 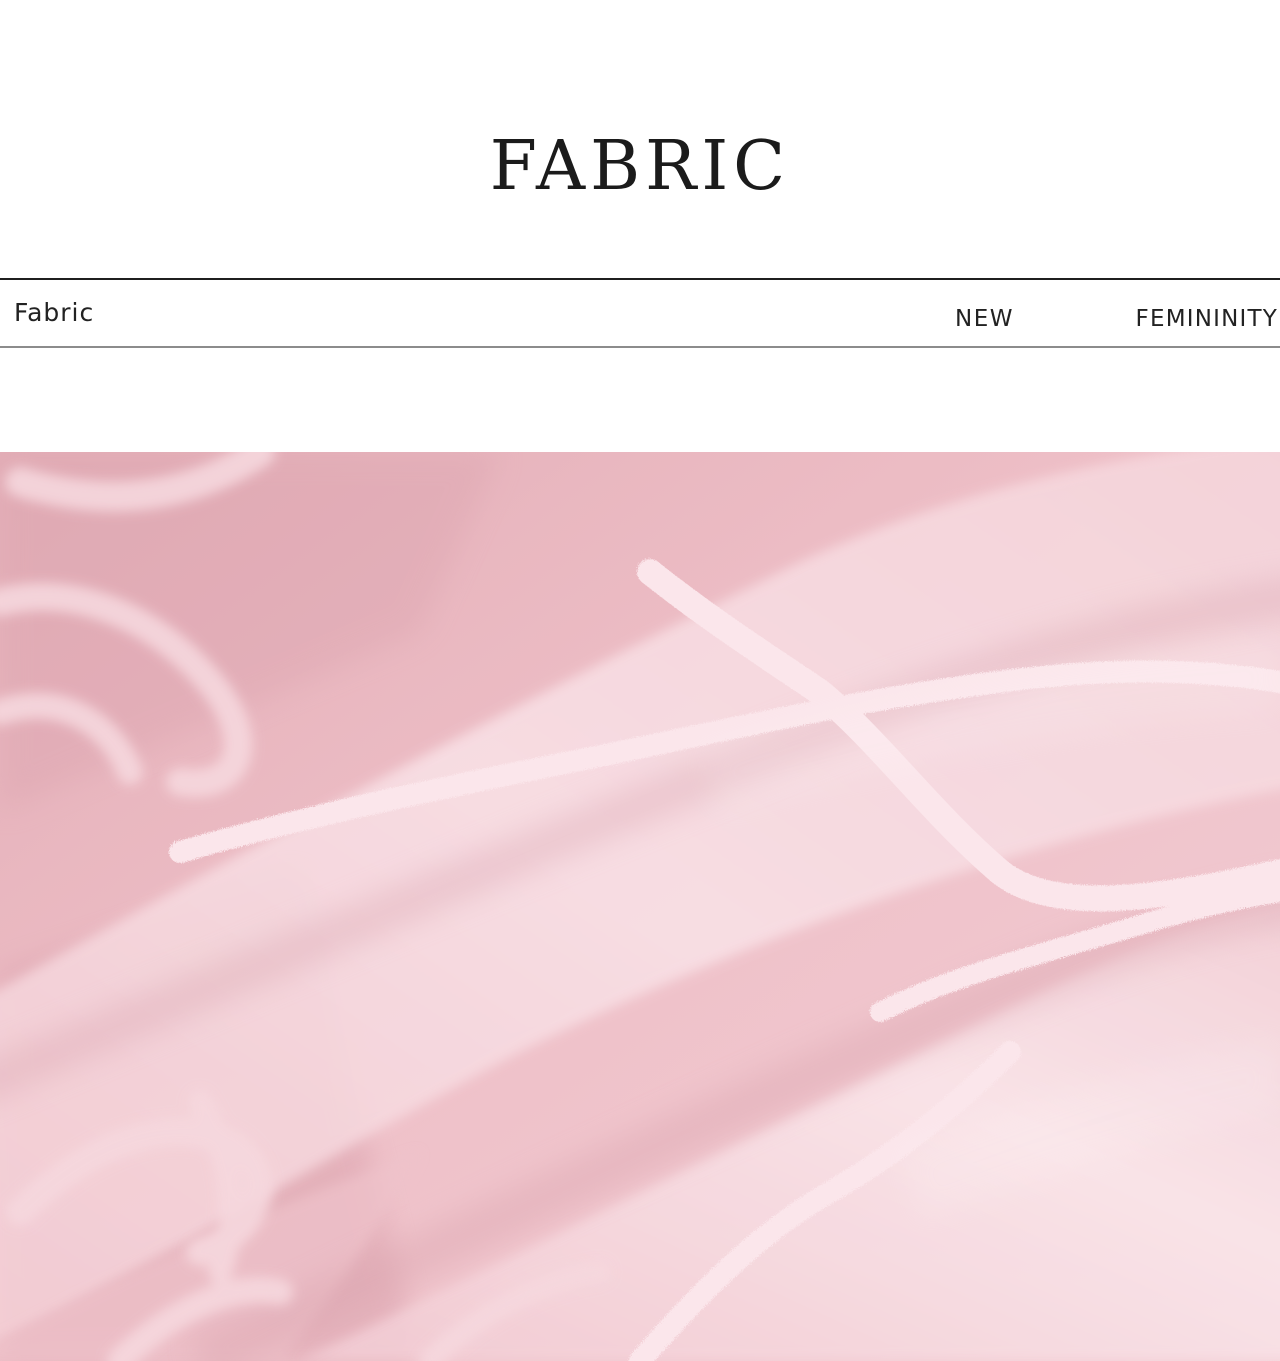 I want to click on section-label: Fabric, so click(x=54, y=312).